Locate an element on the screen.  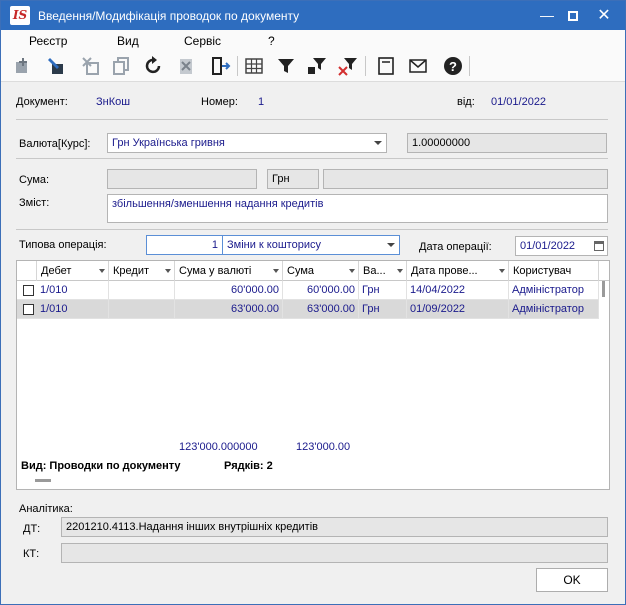
document-icon is located at coordinates (386, 66).